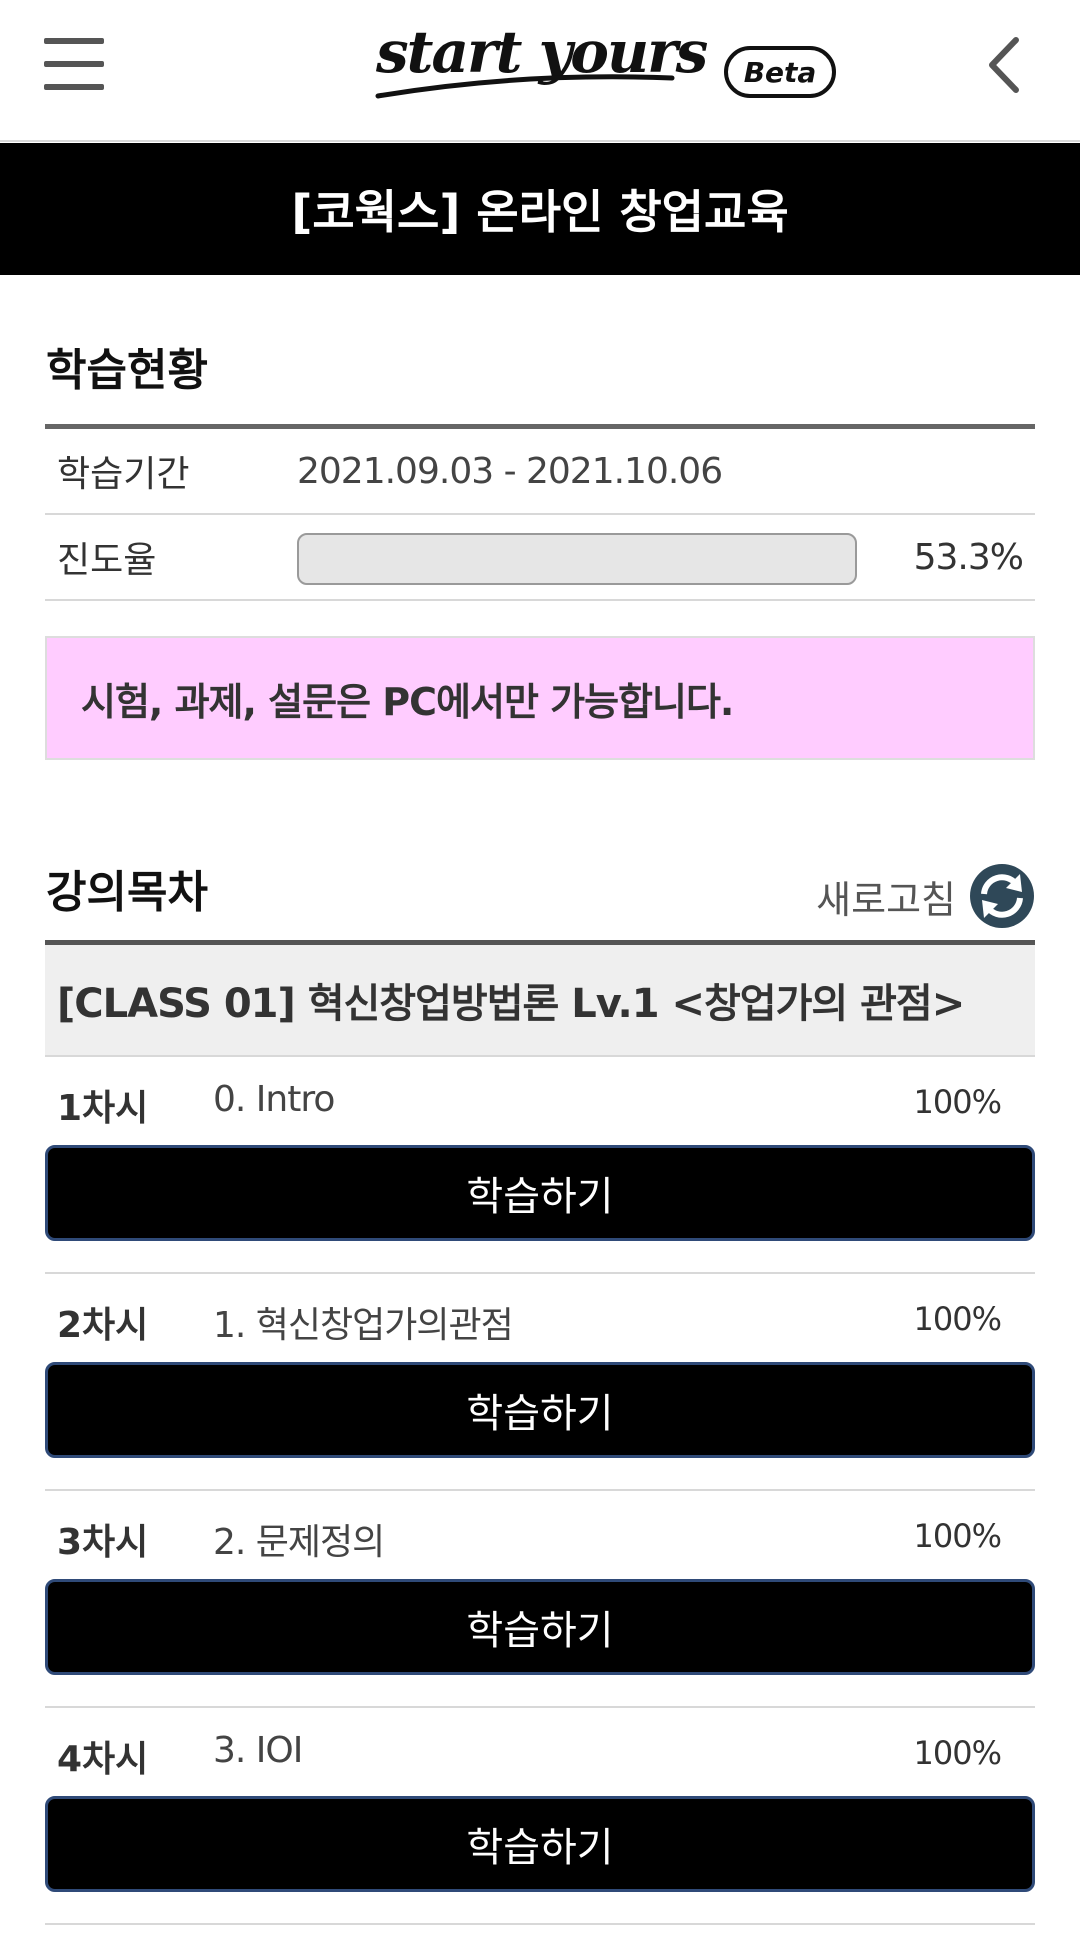  Describe the element at coordinates (780, 72) in the screenshot. I see `beta-badge: Beta` at that location.